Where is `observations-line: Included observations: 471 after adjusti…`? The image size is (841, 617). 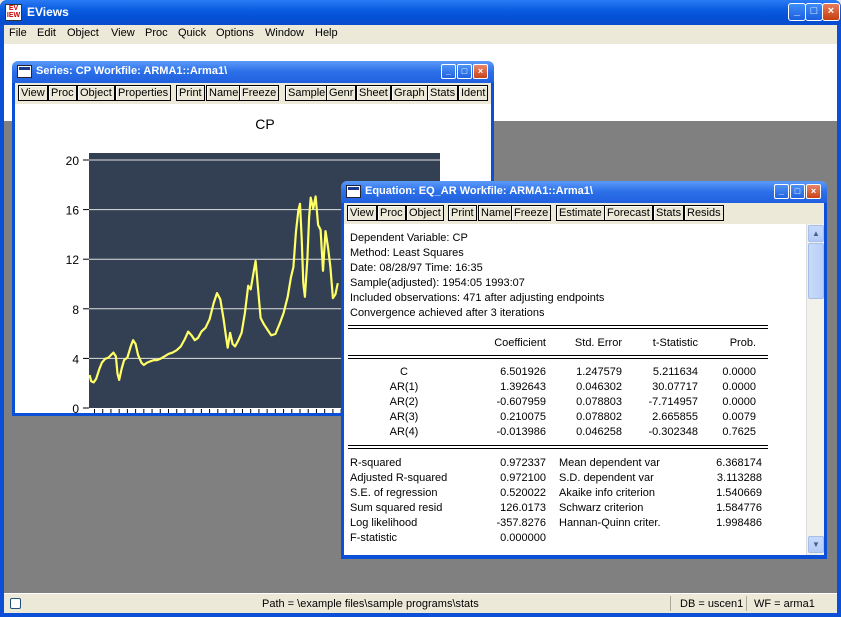 observations-line: Included observations: 471 after adjusti… is located at coordinates (477, 298).